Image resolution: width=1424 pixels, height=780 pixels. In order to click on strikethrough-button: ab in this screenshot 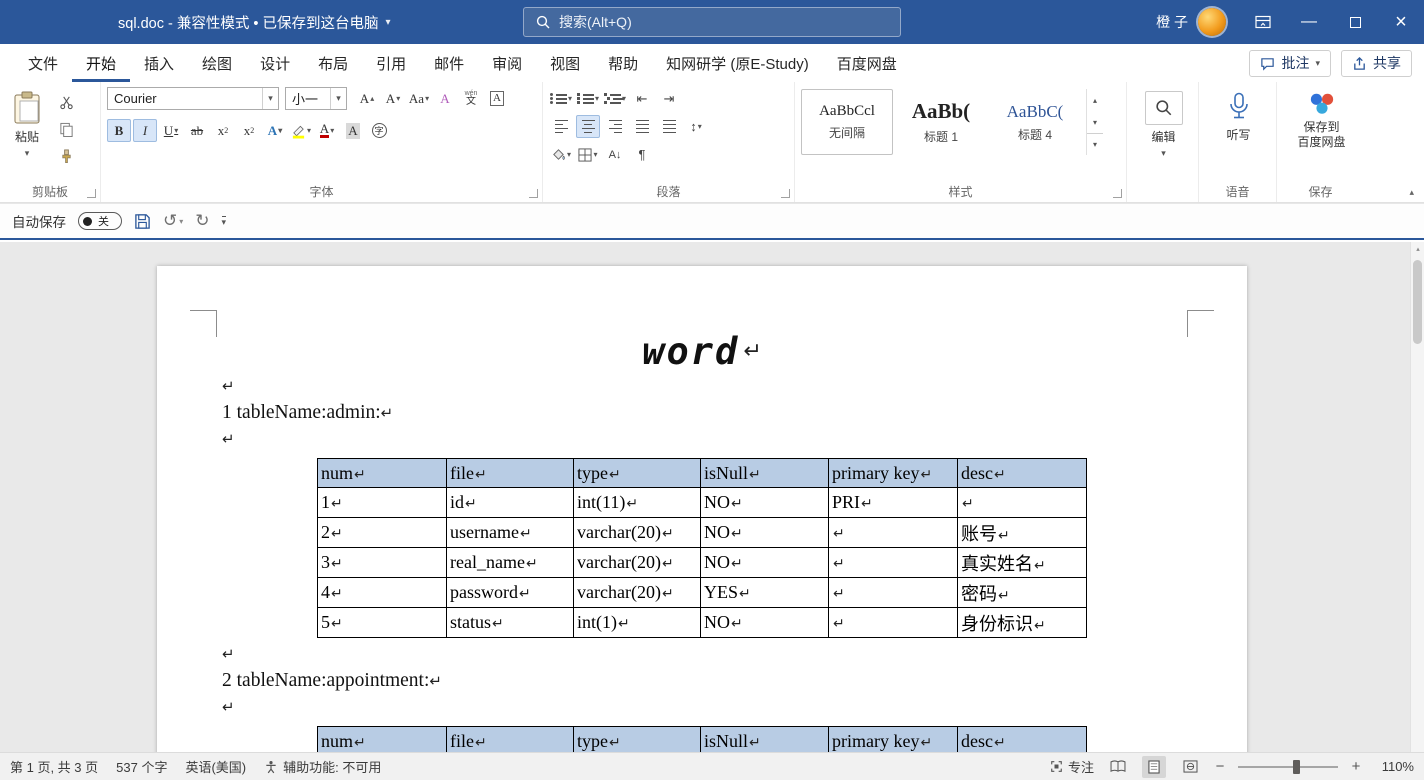, I will do `click(197, 130)`.